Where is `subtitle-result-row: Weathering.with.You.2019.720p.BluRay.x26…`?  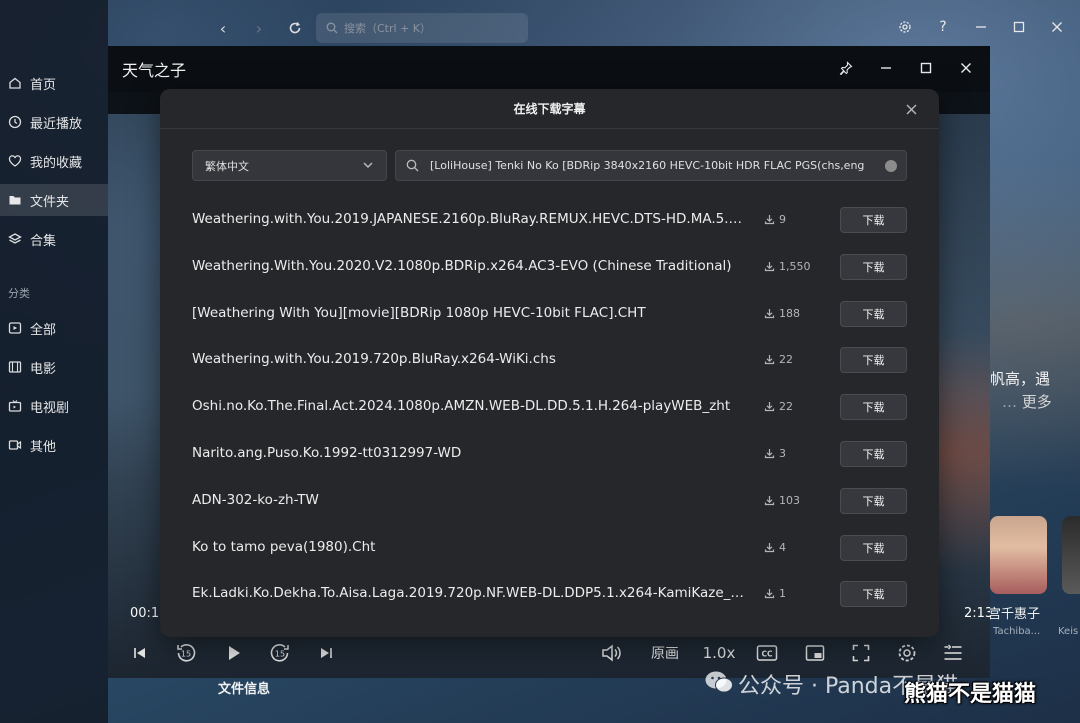
subtitle-result-row: Weathering.with.You.2019.720p.BluRay.x26… is located at coordinates (549, 360).